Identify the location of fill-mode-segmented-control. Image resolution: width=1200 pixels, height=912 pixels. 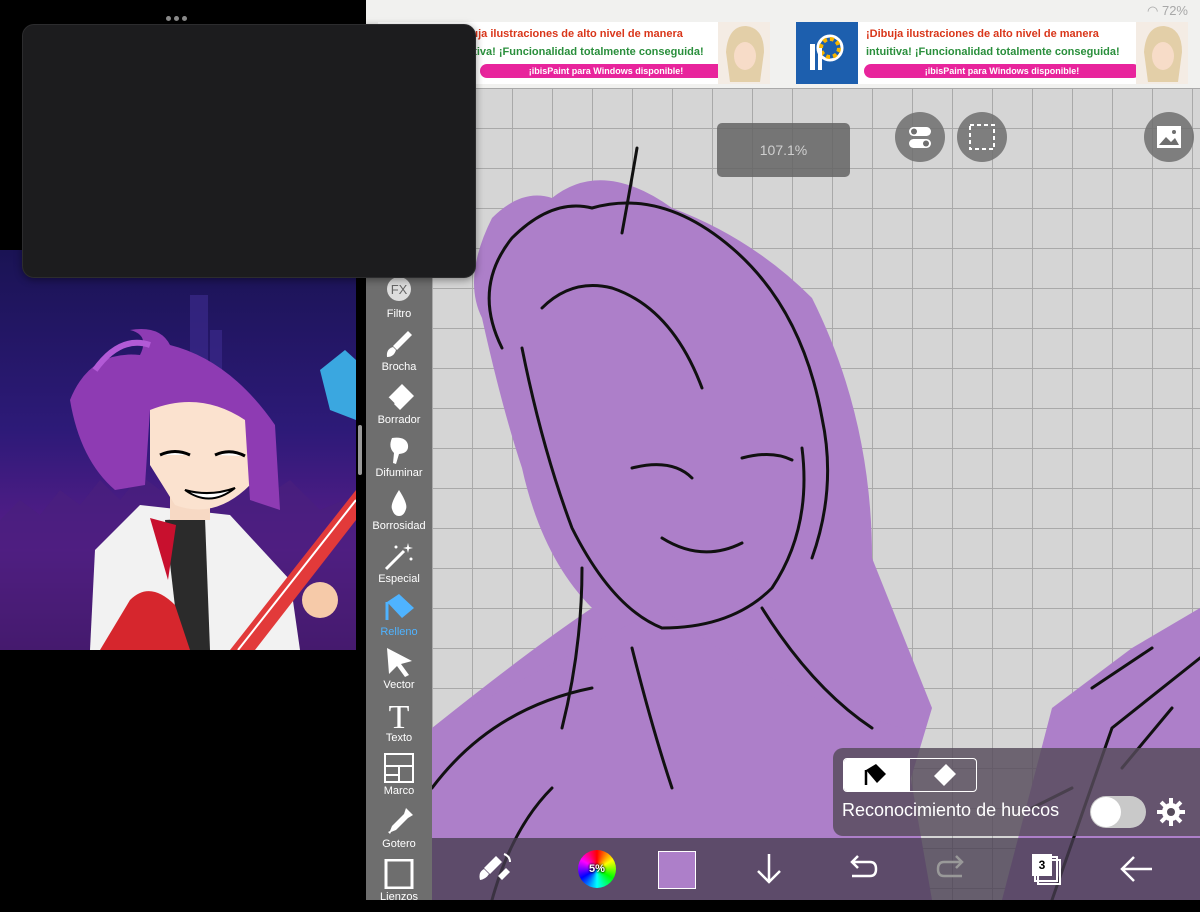
(910, 775).